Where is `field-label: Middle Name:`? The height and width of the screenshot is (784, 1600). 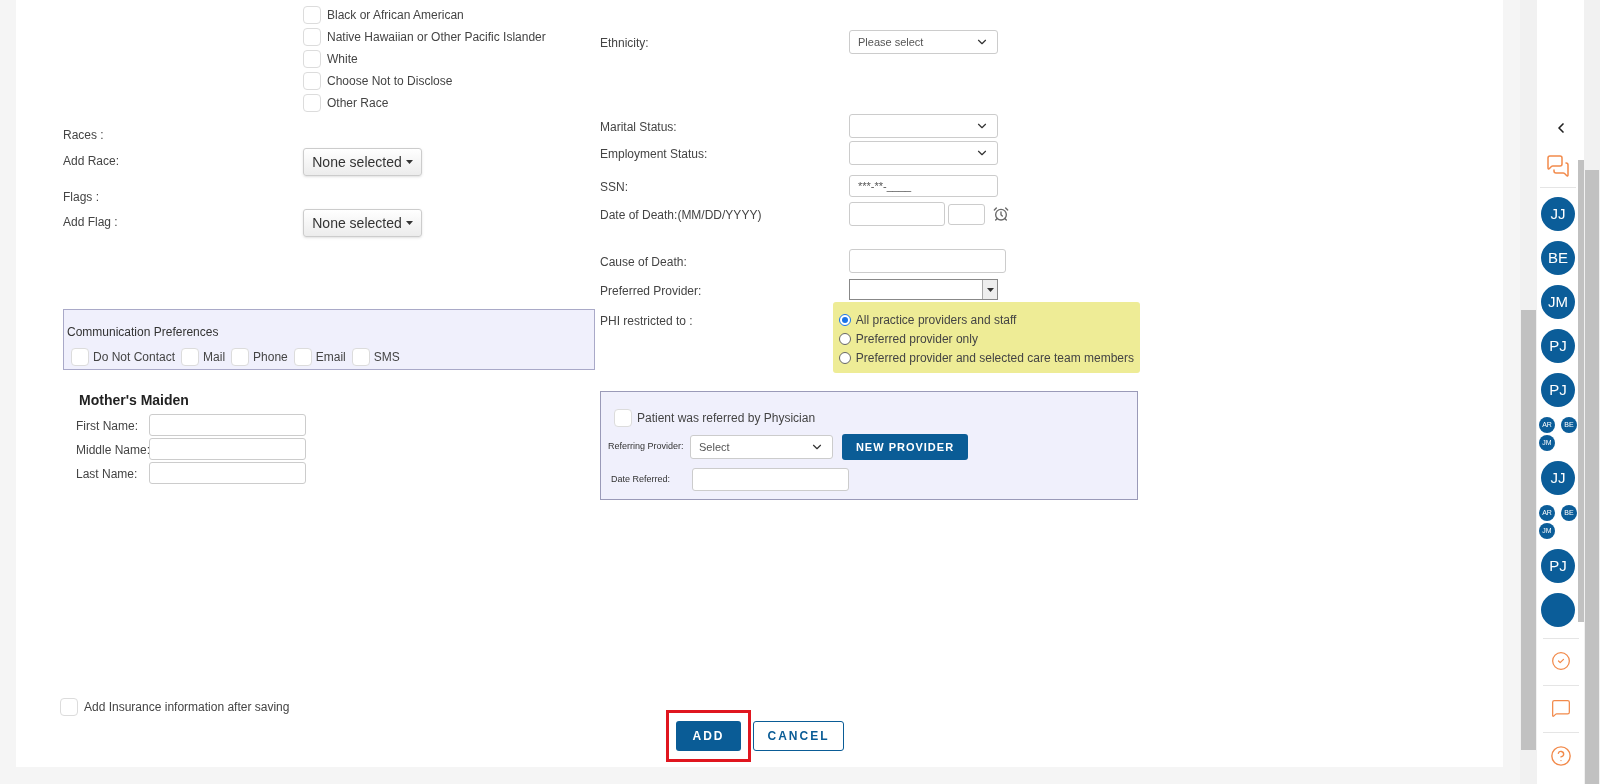 field-label: Middle Name: is located at coordinates (113, 449).